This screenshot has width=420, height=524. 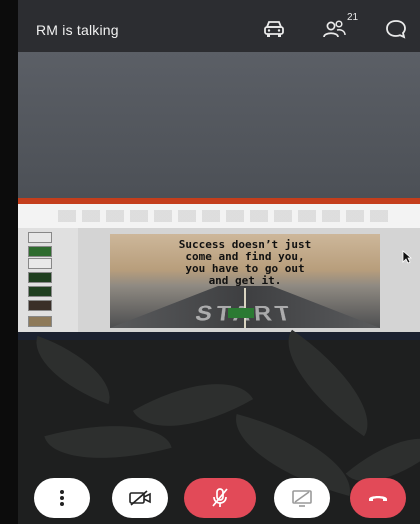 I want to click on camera-off-icon, so click(x=140, y=498).